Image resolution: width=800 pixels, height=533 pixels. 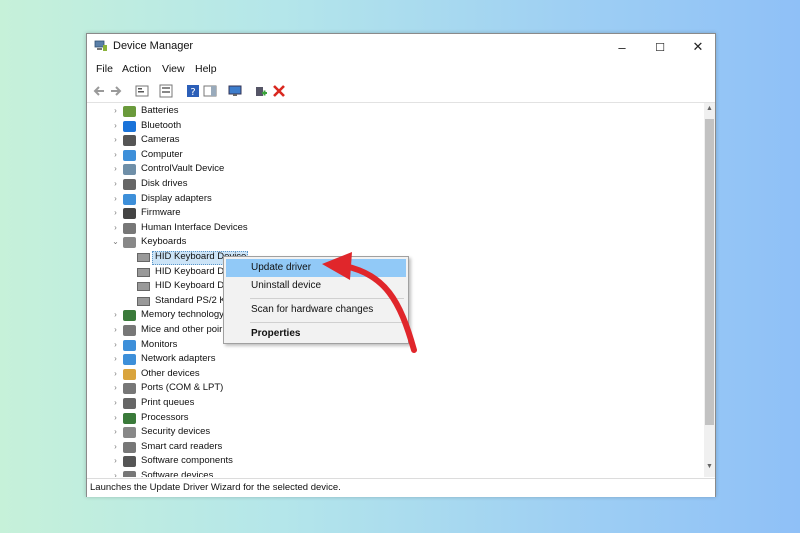 I want to click on tree-item-computer: › Computer, so click(x=261, y=156).